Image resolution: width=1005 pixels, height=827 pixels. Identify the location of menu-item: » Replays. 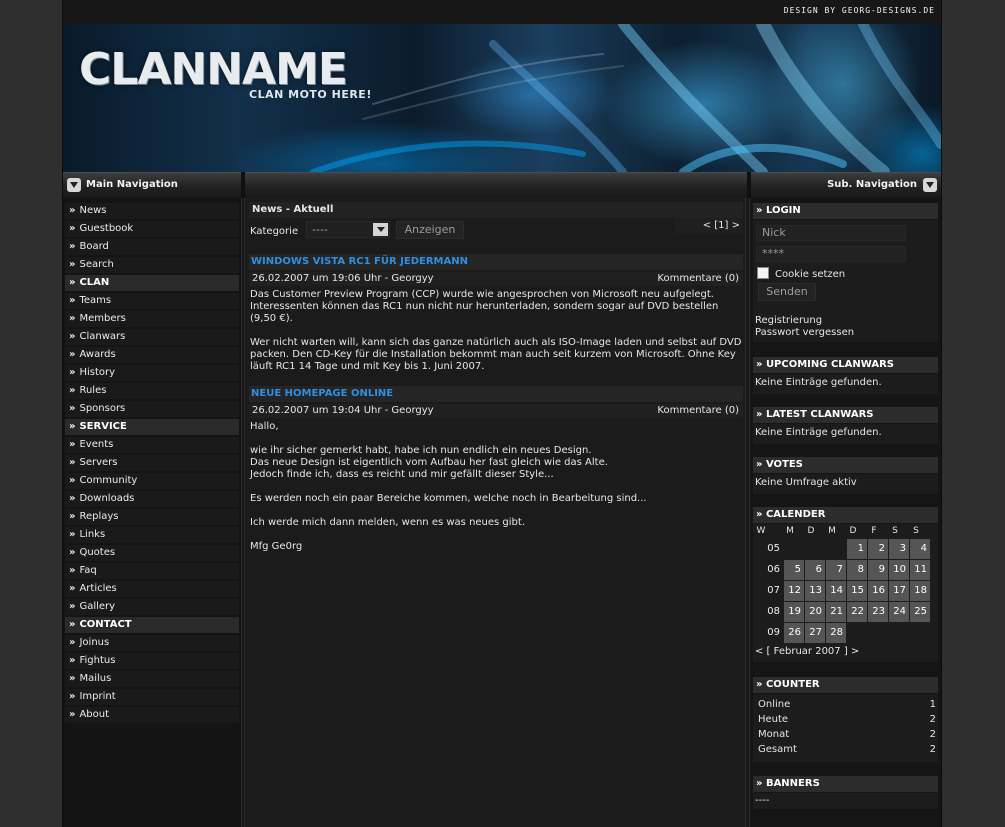
(152, 517).